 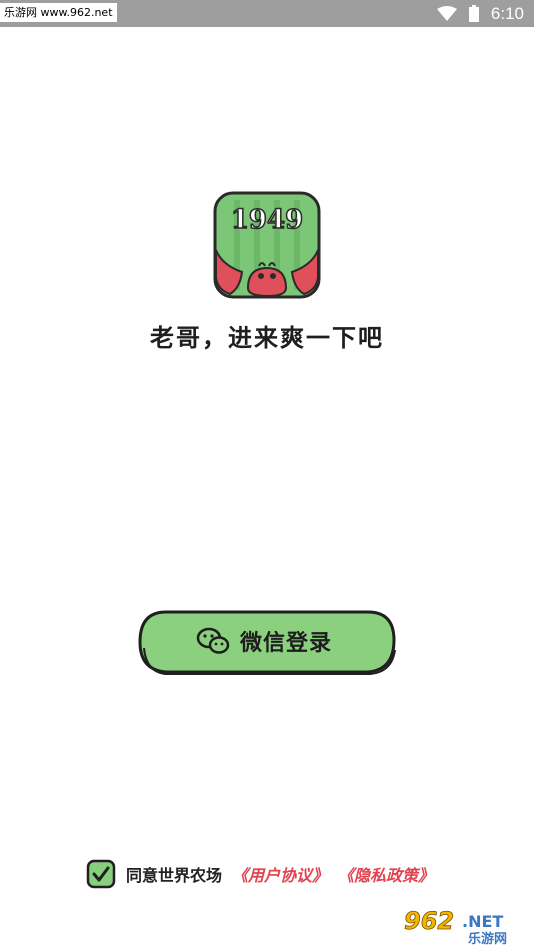 I want to click on wechat-button-content: 微信登录, so click(x=264, y=641).